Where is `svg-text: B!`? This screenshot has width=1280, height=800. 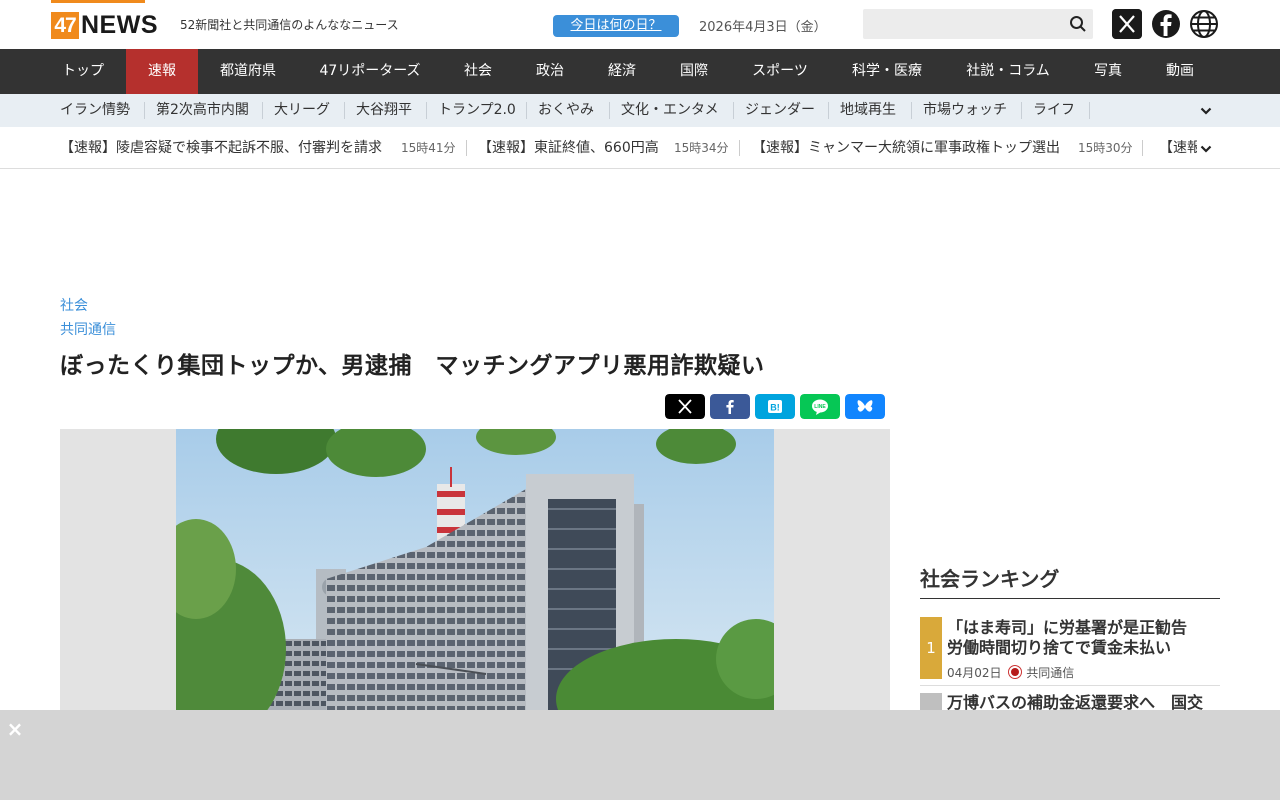
svg-text: B! is located at coordinates (775, 408).